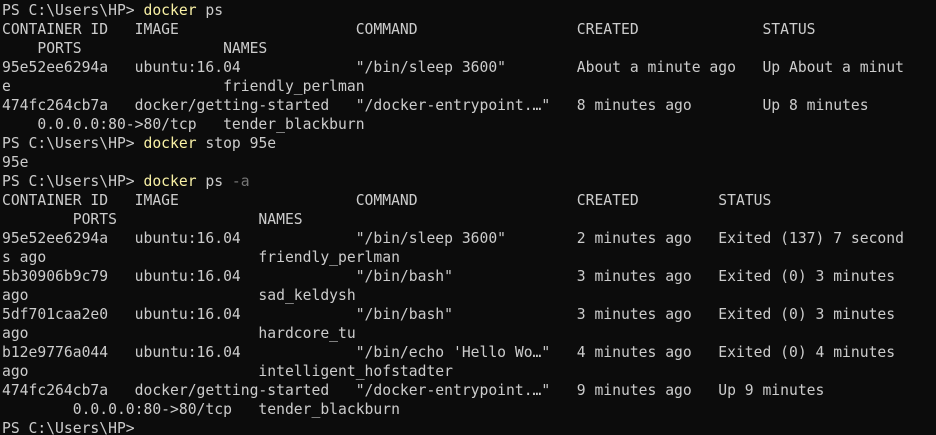 The width and height of the screenshot is (936, 435). What do you see at coordinates (15, 162) in the screenshot?
I see `output-line: 95e` at bounding box center [15, 162].